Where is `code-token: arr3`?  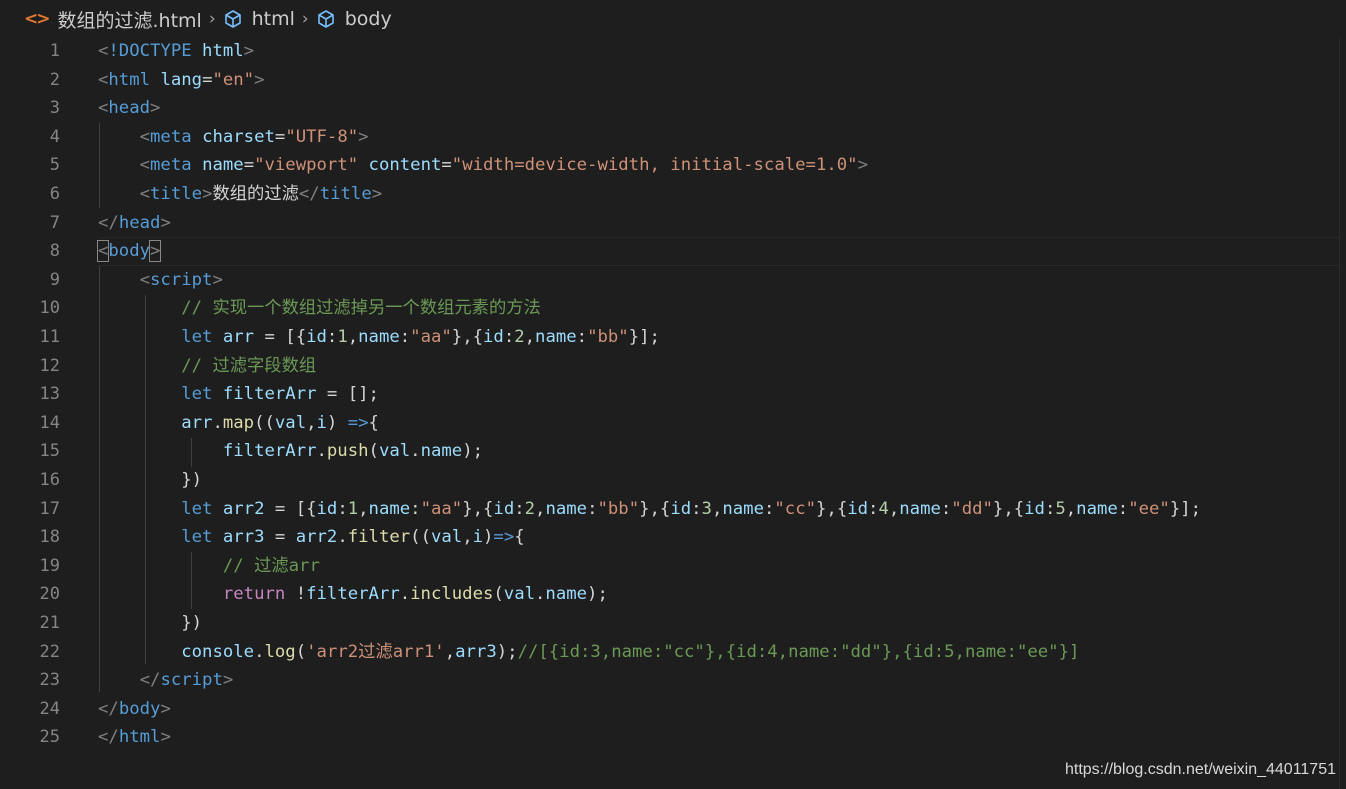 code-token: arr3 is located at coordinates (243, 537).